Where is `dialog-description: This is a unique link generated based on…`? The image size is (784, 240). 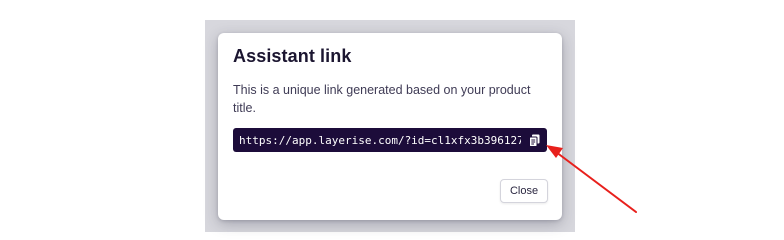
dialog-description: This is a unique link generated based on… is located at coordinates (382, 99).